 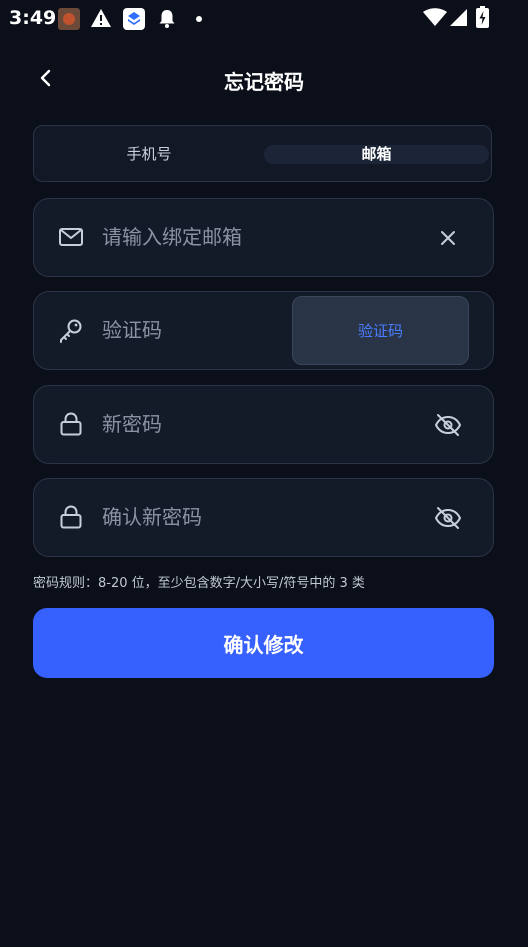 I want to click on toggle-confirm-password-visibility, so click(x=448, y=518).